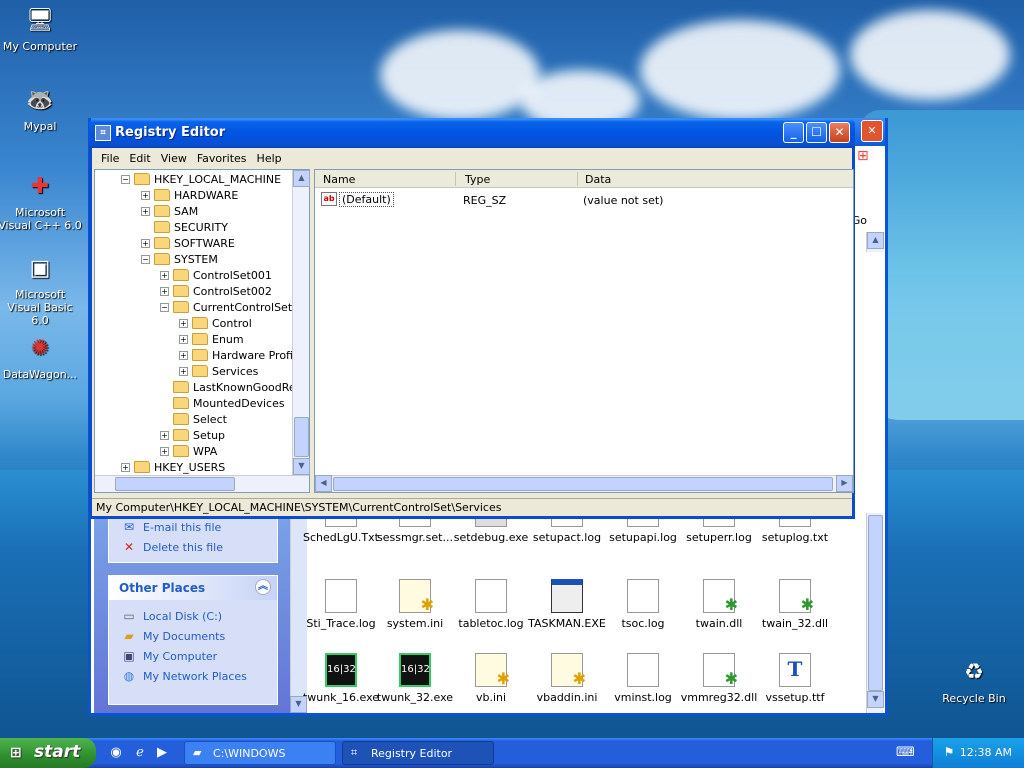 This screenshot has height=768, width=1024. I want to click on scroll-left-icon: ◀, so click(323, 483).